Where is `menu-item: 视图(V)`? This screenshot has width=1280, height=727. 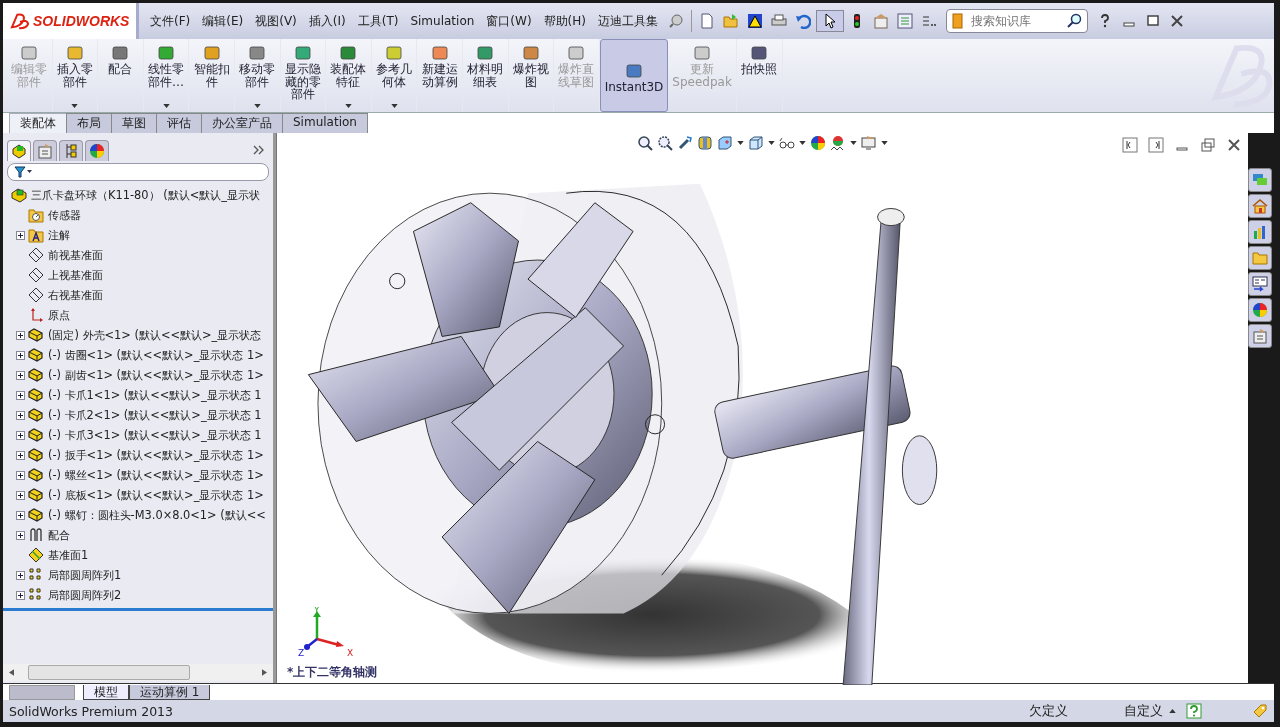 menu-item: 视图(V) is located at coordinates (276, 21).